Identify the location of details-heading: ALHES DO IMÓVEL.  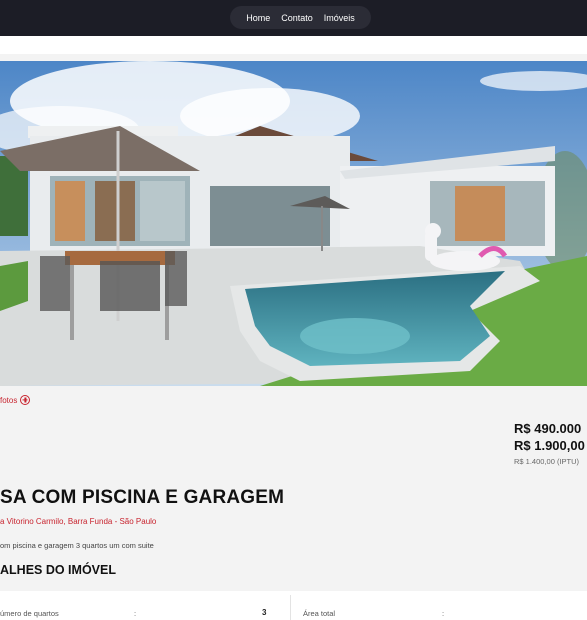
(58, 570).